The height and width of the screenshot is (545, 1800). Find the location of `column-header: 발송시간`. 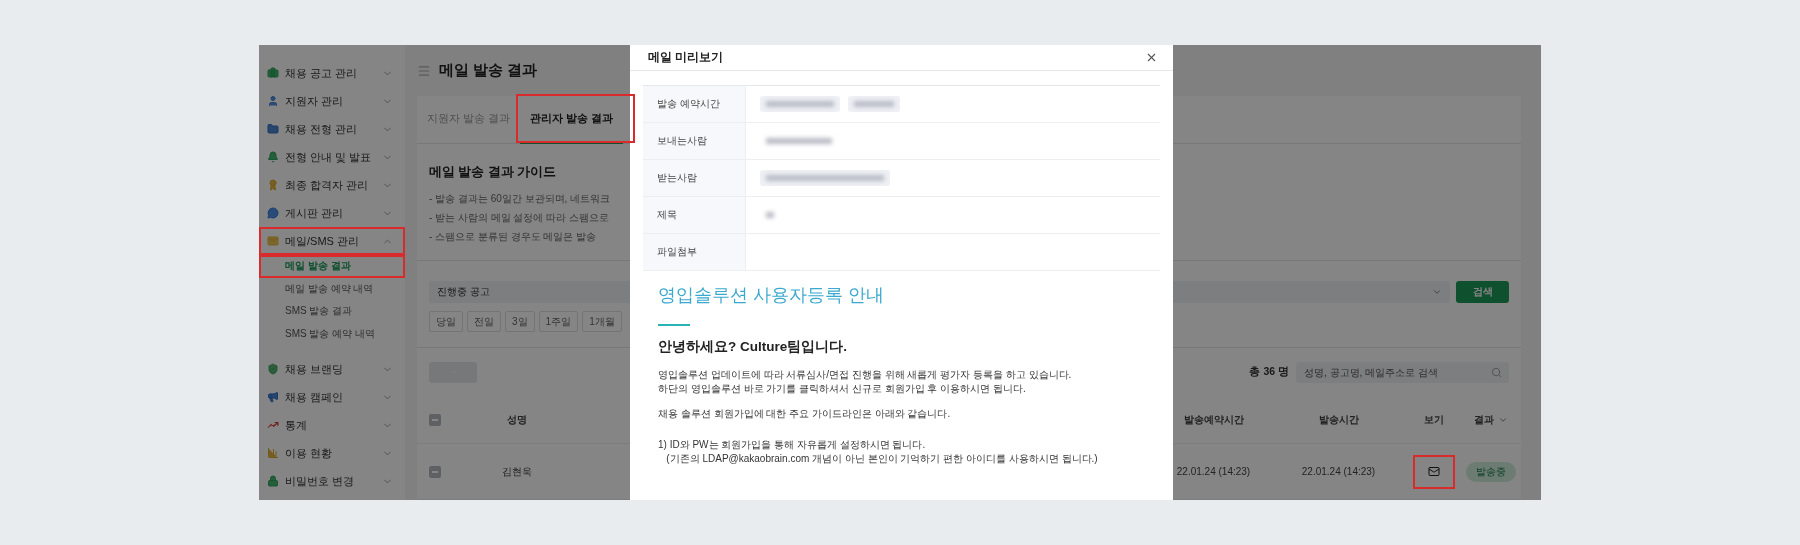

column-header: 발송시간 is located at coordinates (1338, 419).